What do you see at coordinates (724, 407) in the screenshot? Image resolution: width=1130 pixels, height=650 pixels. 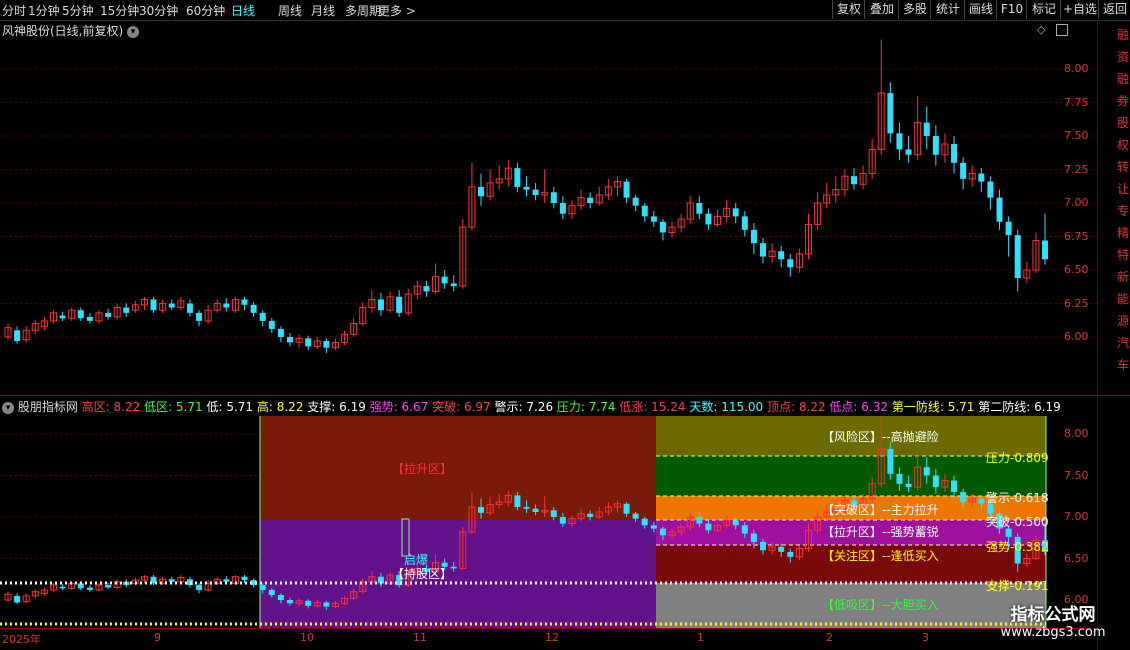 I see `indicator-value: 天数: 115.00` at bounding box center [724, 407].